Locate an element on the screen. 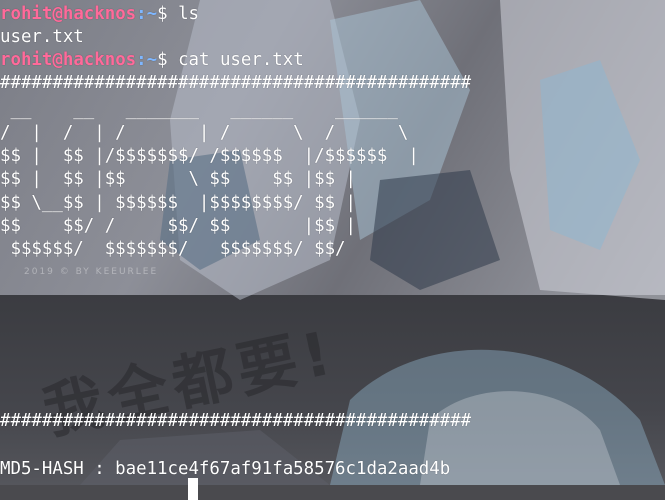 Image resolution: width=665 pixels, height=500 pixels. ascii-art-line-3: $$ | $$ |/$$$$$$$/ /$$$$$$ |/$$$$$$ | is located at coordinates (209, 156).